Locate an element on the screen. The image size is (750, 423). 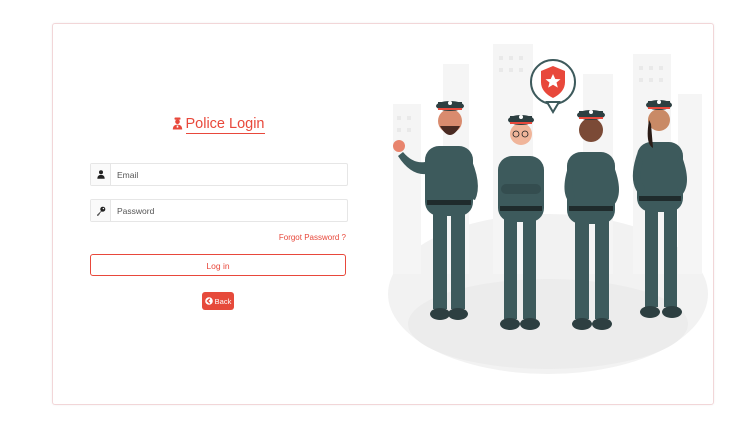
police-badge-icon is located at coordinates (553, 86).